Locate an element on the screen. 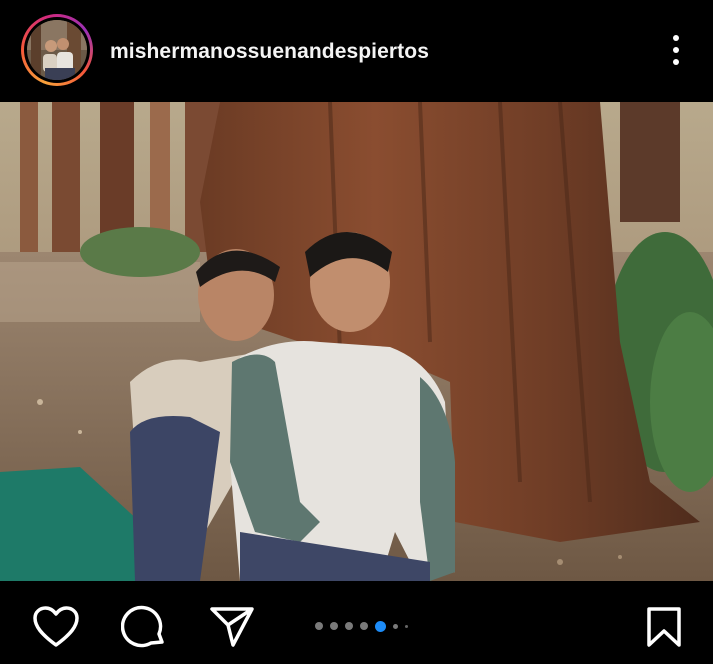 This screenshot has height=664, width=713. share-button is located at coordinates (232, 627).